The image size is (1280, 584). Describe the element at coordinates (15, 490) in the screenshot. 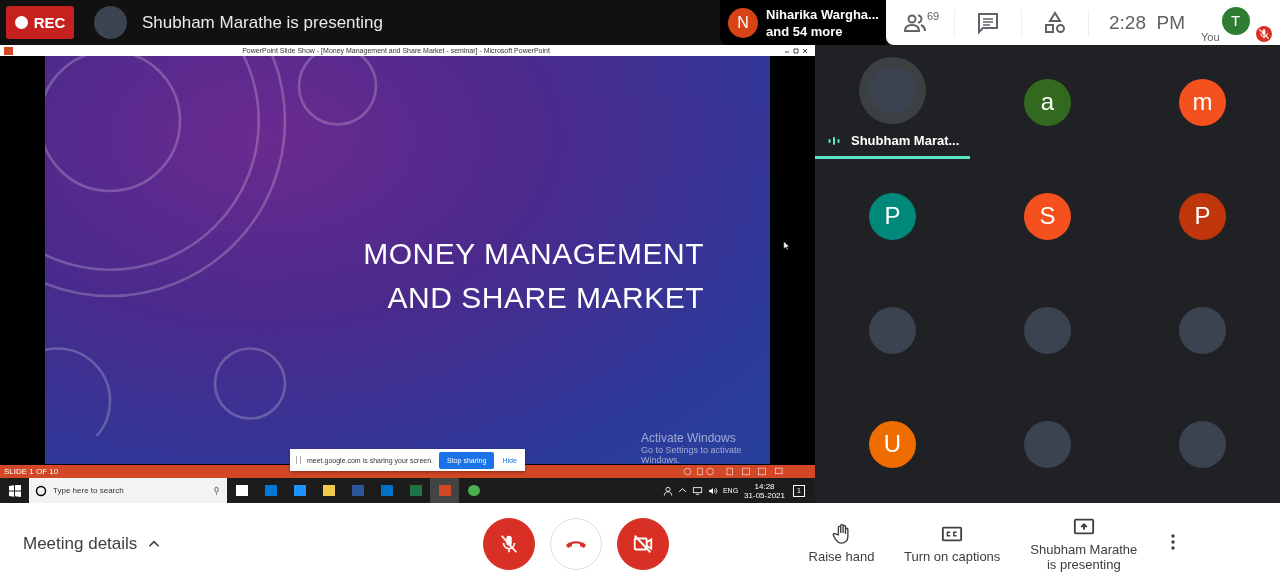

I see `windows-start-icon` at that location.